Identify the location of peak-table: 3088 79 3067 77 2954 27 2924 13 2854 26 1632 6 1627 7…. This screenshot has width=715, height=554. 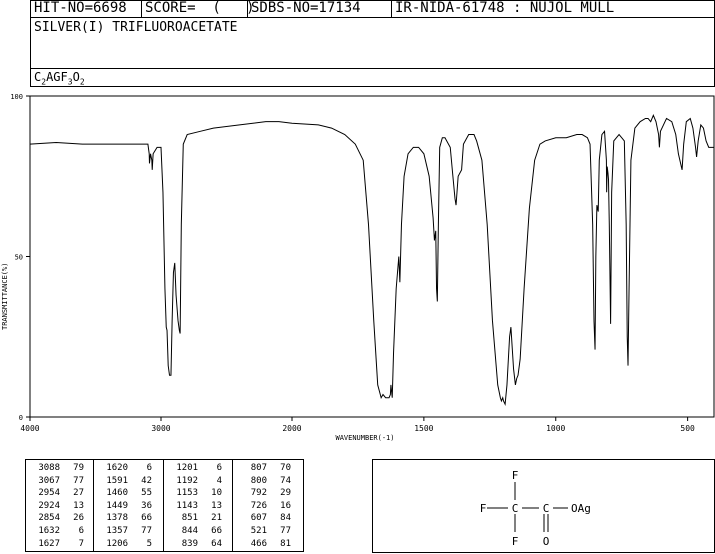
(164, 505).